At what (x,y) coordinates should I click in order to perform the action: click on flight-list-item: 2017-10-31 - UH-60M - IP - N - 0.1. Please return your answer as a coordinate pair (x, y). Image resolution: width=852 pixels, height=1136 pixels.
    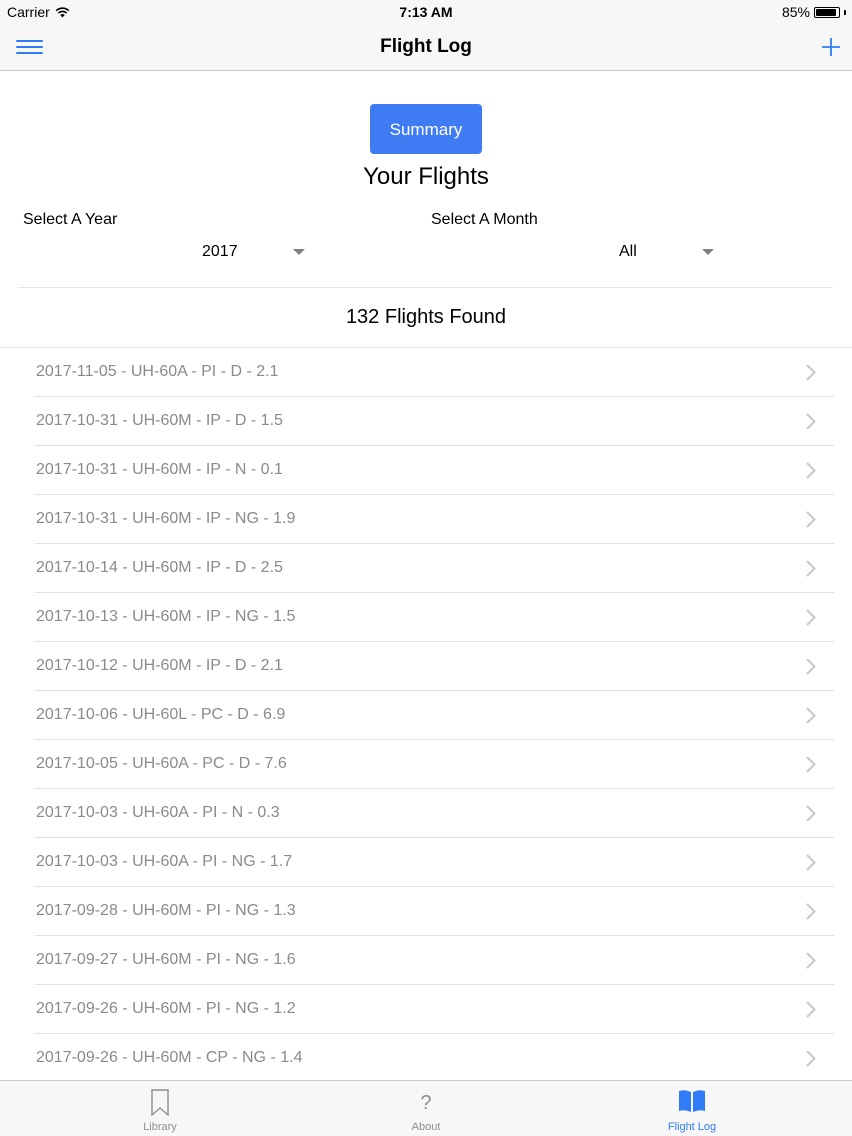
    Looking at the image, I should click on (426, 470).